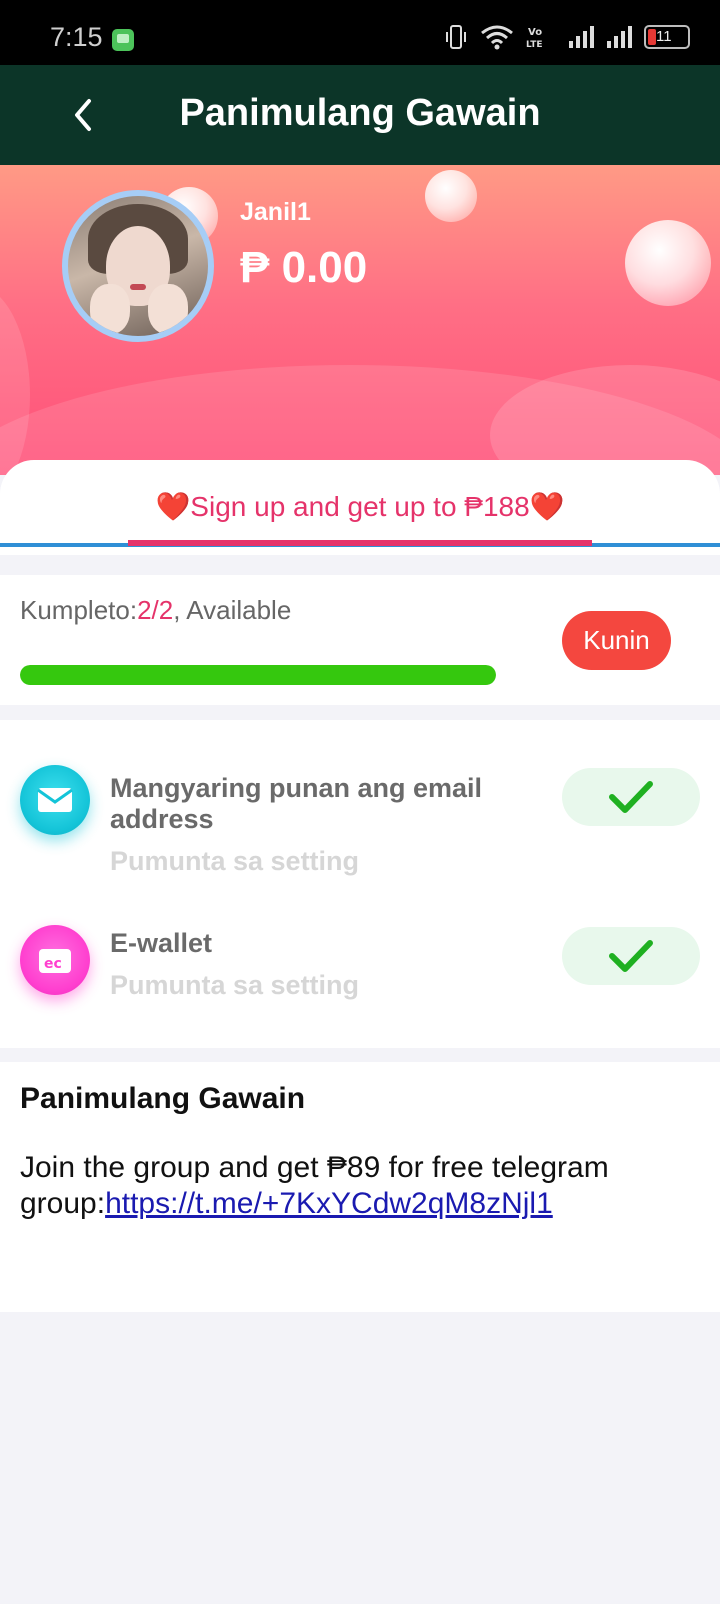 Image resolution: width=720 pixels, height=1604 pixels. I want to click on svg-text: Vo, so click(535, 32).